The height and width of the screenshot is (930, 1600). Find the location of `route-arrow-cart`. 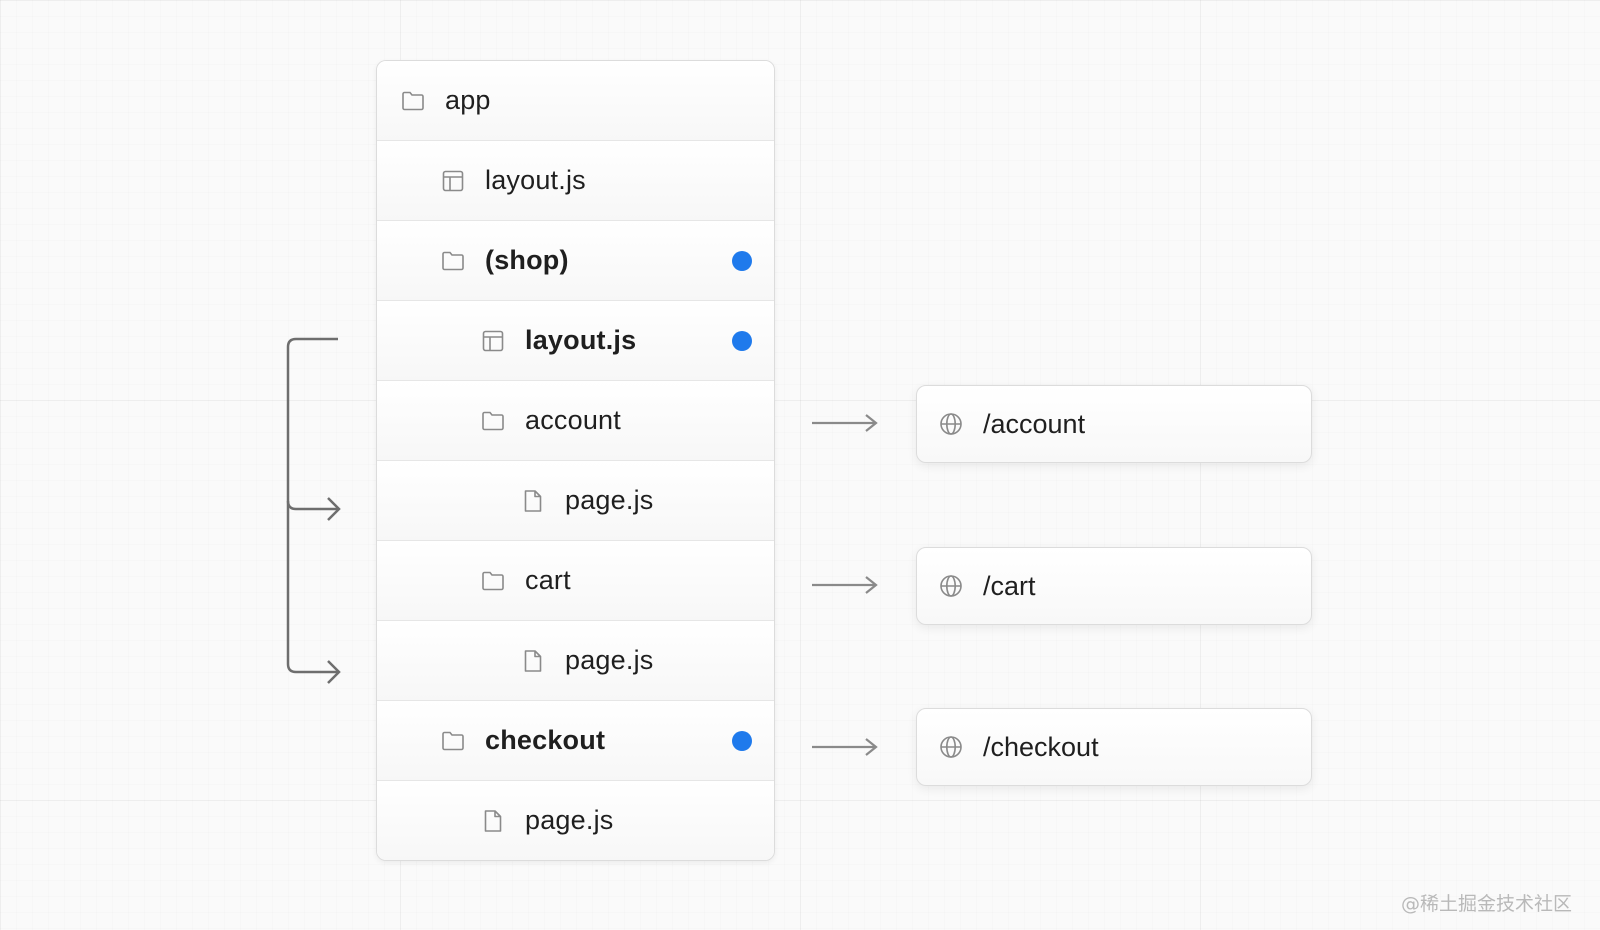

route-arrow-cart is located at coordinates (845, 585).